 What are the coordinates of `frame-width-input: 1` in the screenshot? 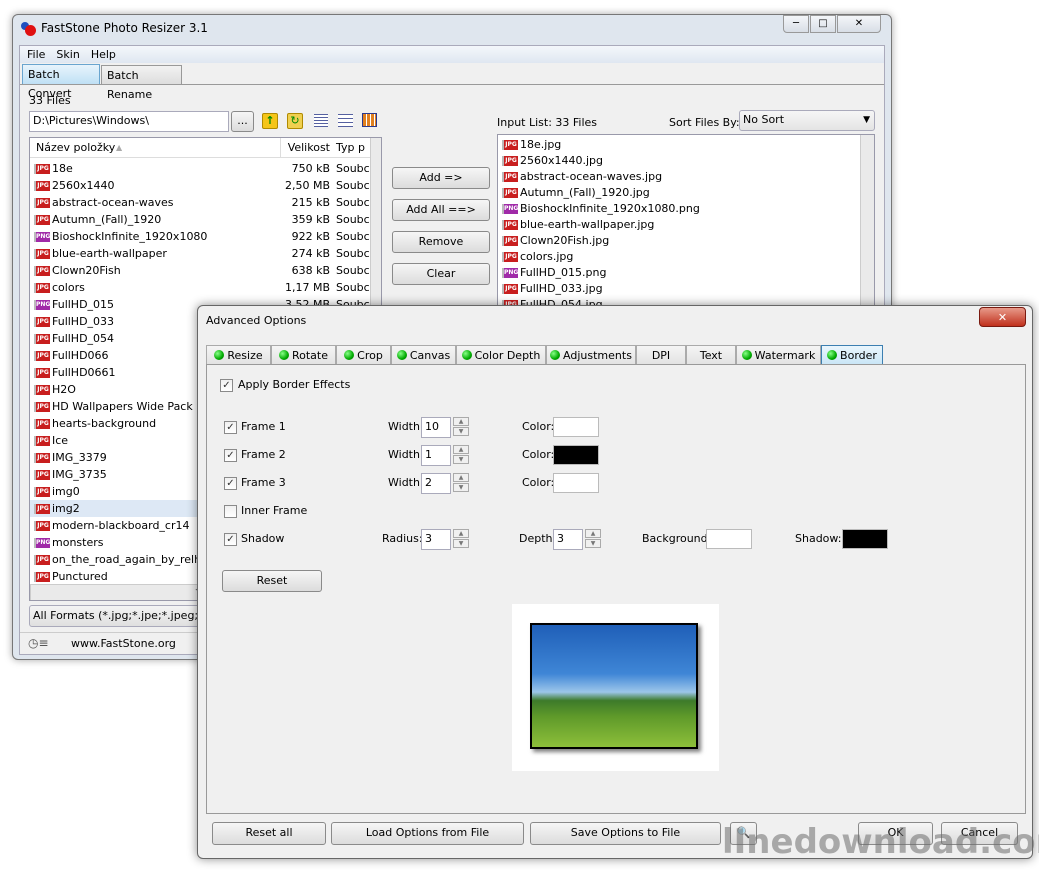 It's located at (436, 455).